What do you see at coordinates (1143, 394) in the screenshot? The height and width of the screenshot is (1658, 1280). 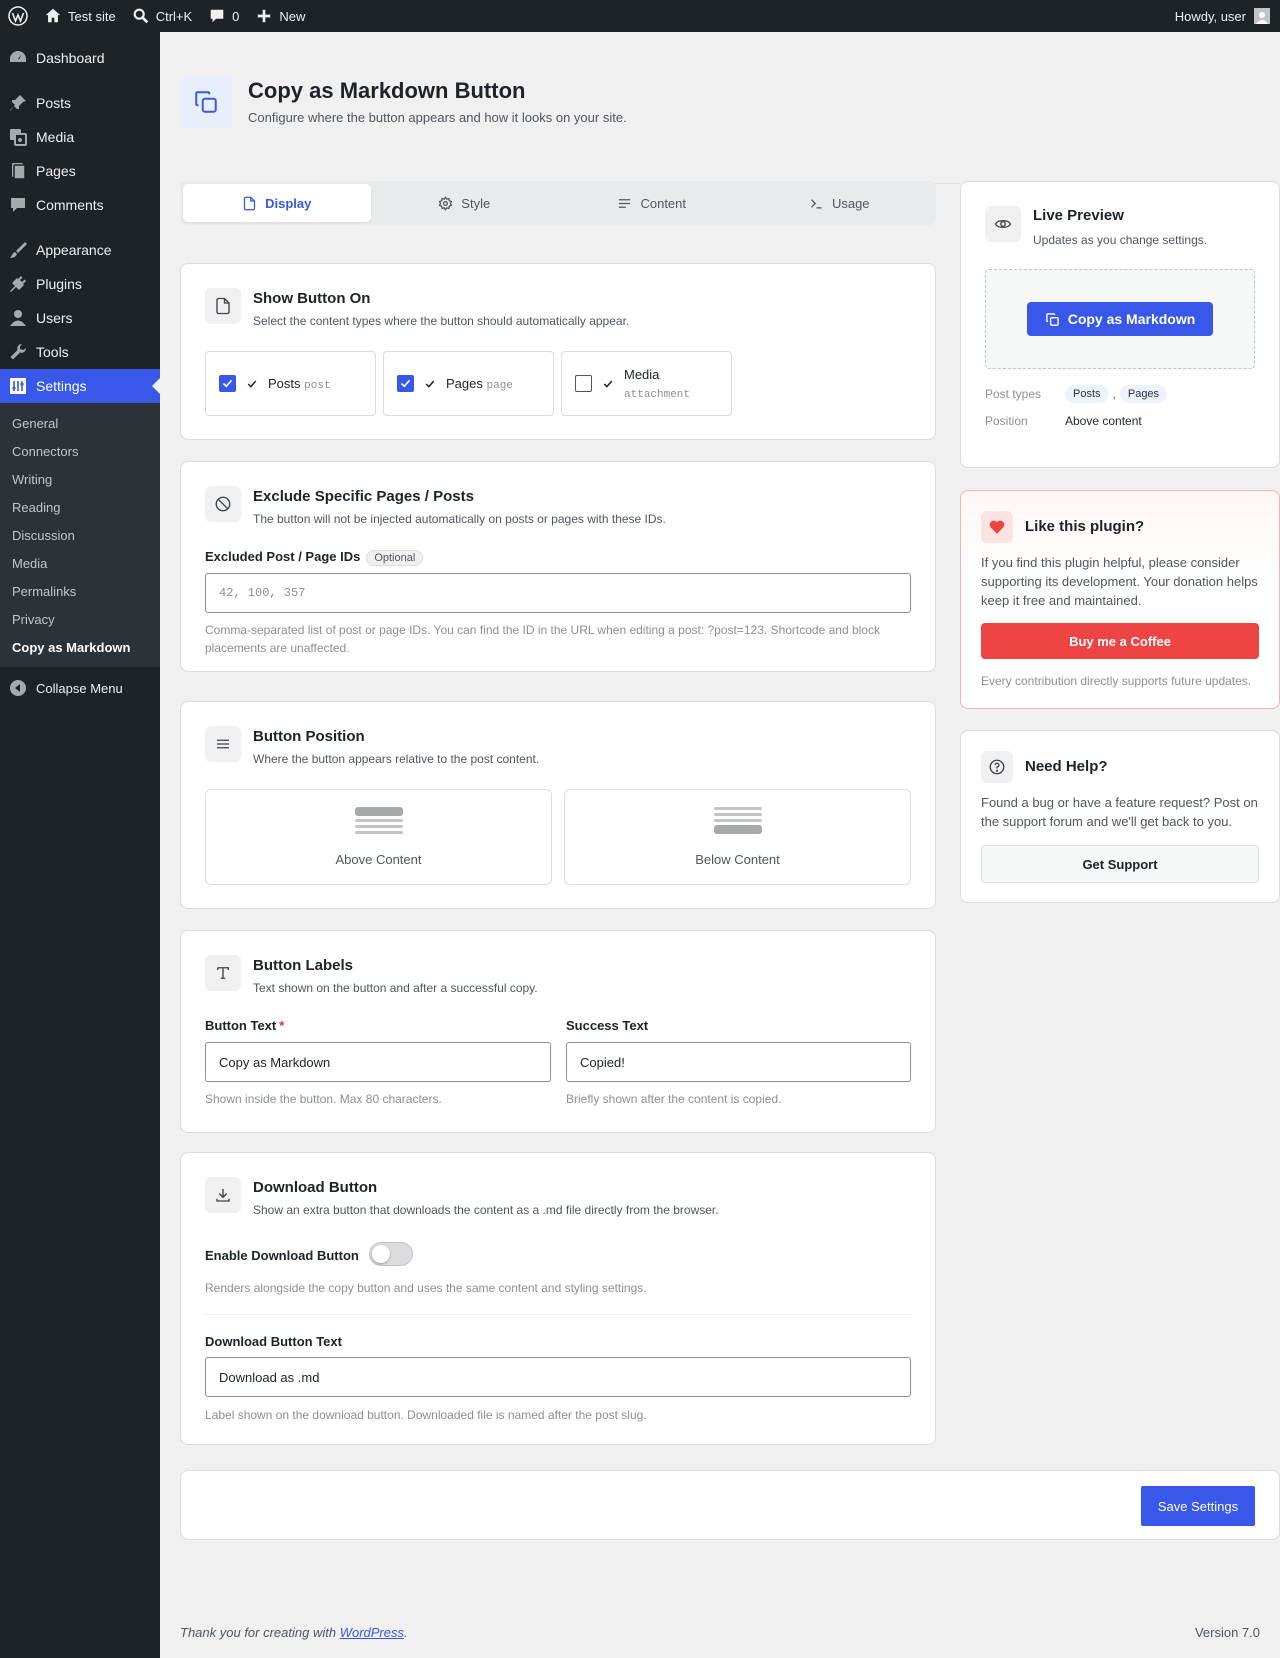 I see `post-type-pill: Pages` at bounding box center [1143, 394].